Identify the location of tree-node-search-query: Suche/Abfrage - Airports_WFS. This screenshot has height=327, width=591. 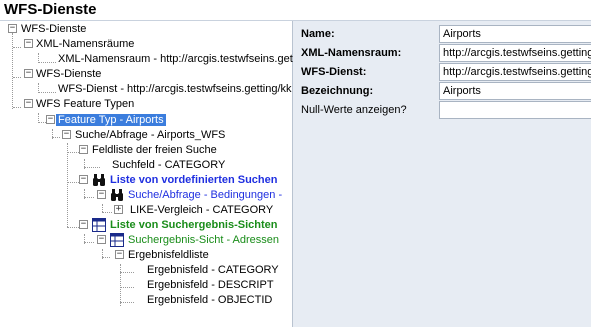
(150, 135).